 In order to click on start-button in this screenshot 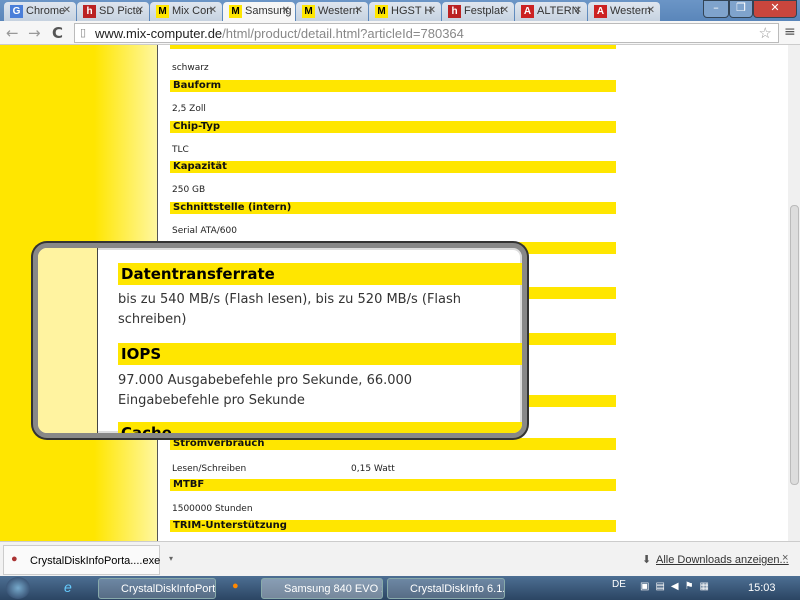, I will do `click(18, 588)`.